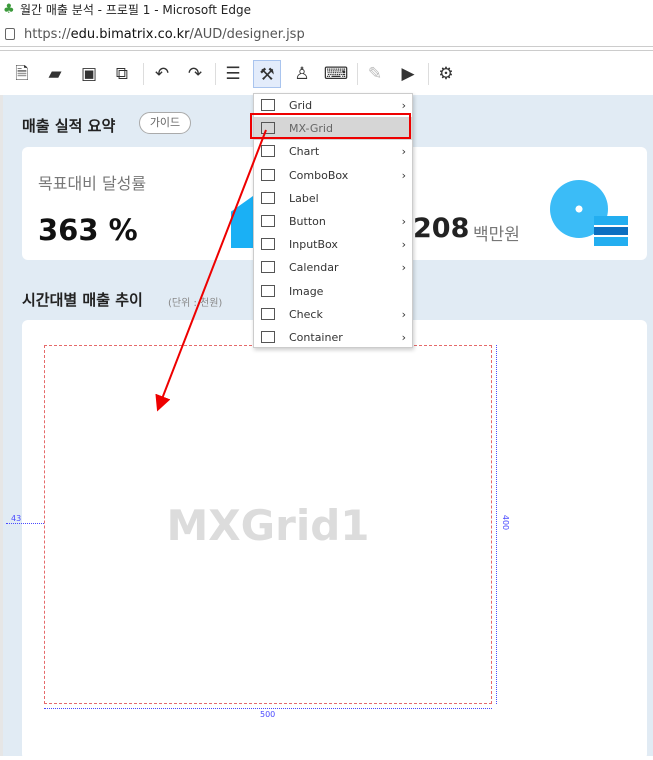 This screenshot has width=653, height=760. Describe the element at coordinates (268, 151) in the screenshot. I see `chart-icon` at that location.